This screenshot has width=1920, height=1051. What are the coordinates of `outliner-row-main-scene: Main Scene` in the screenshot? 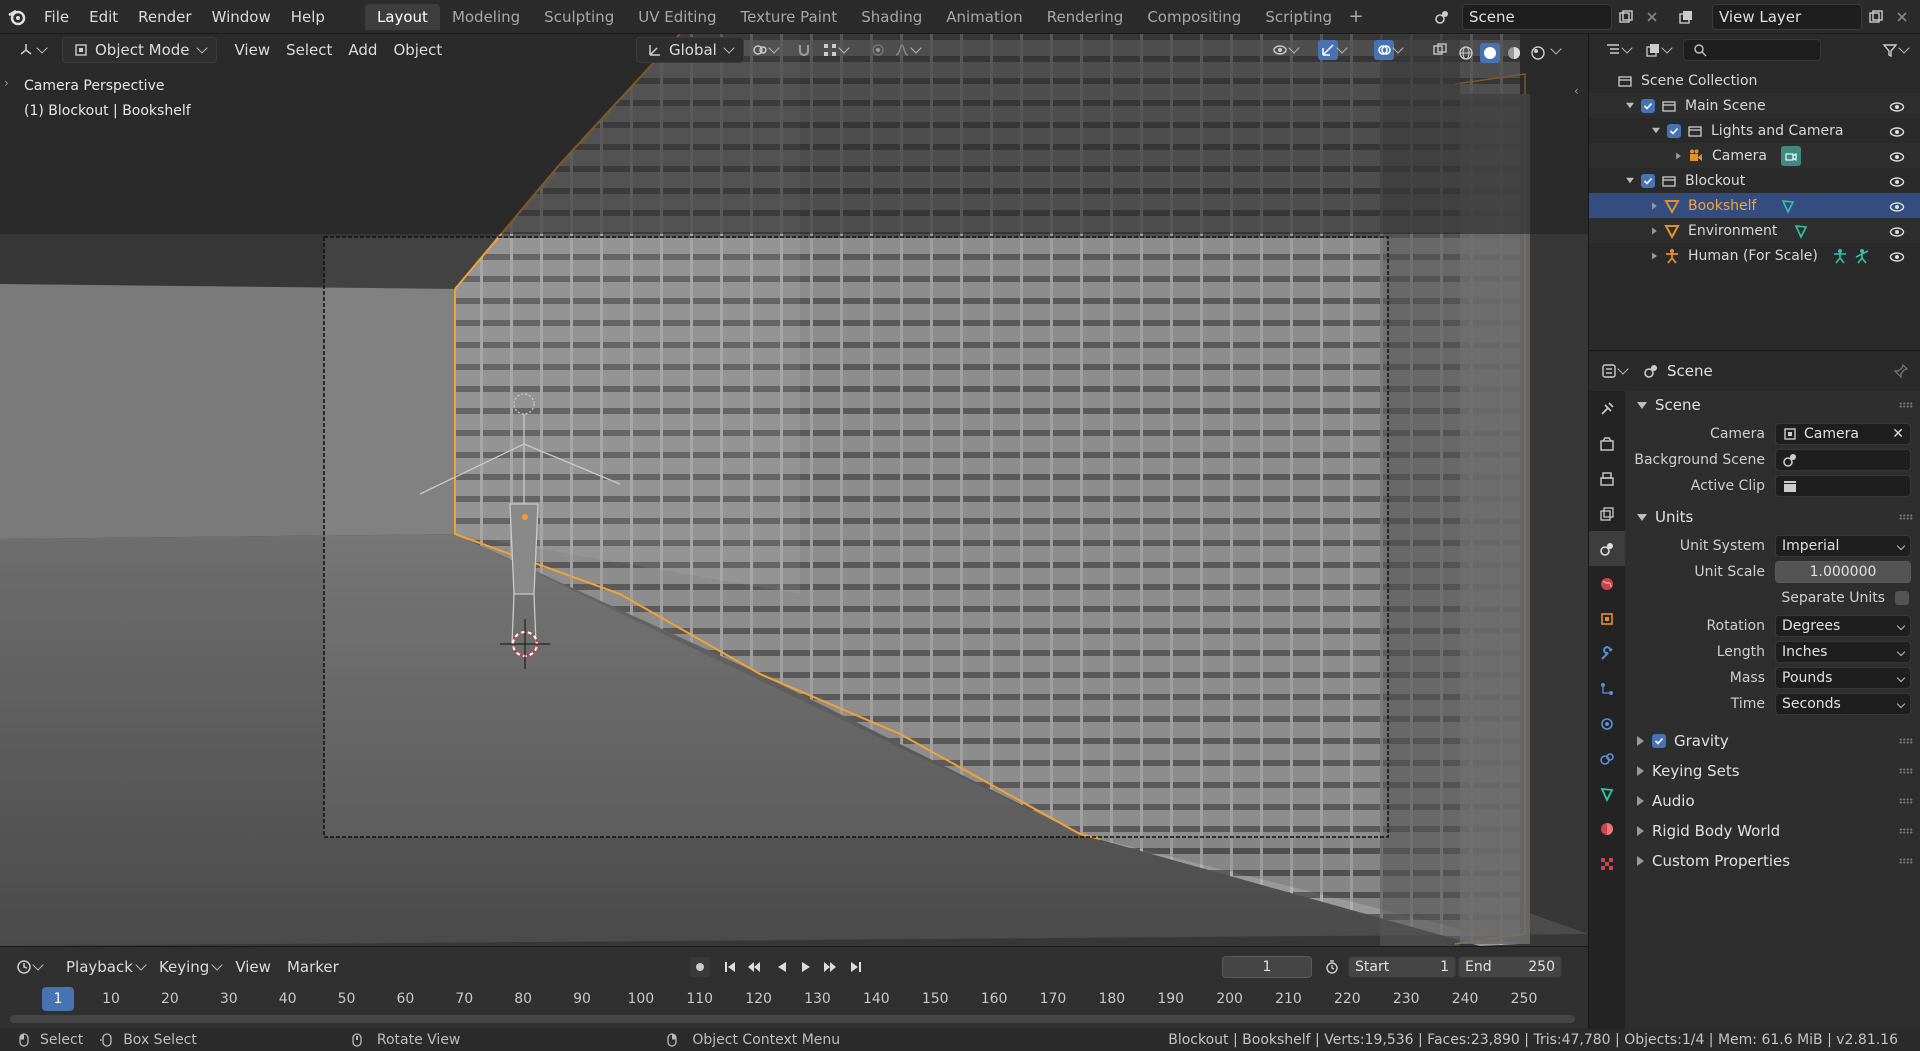 It's located at (1754, 105).